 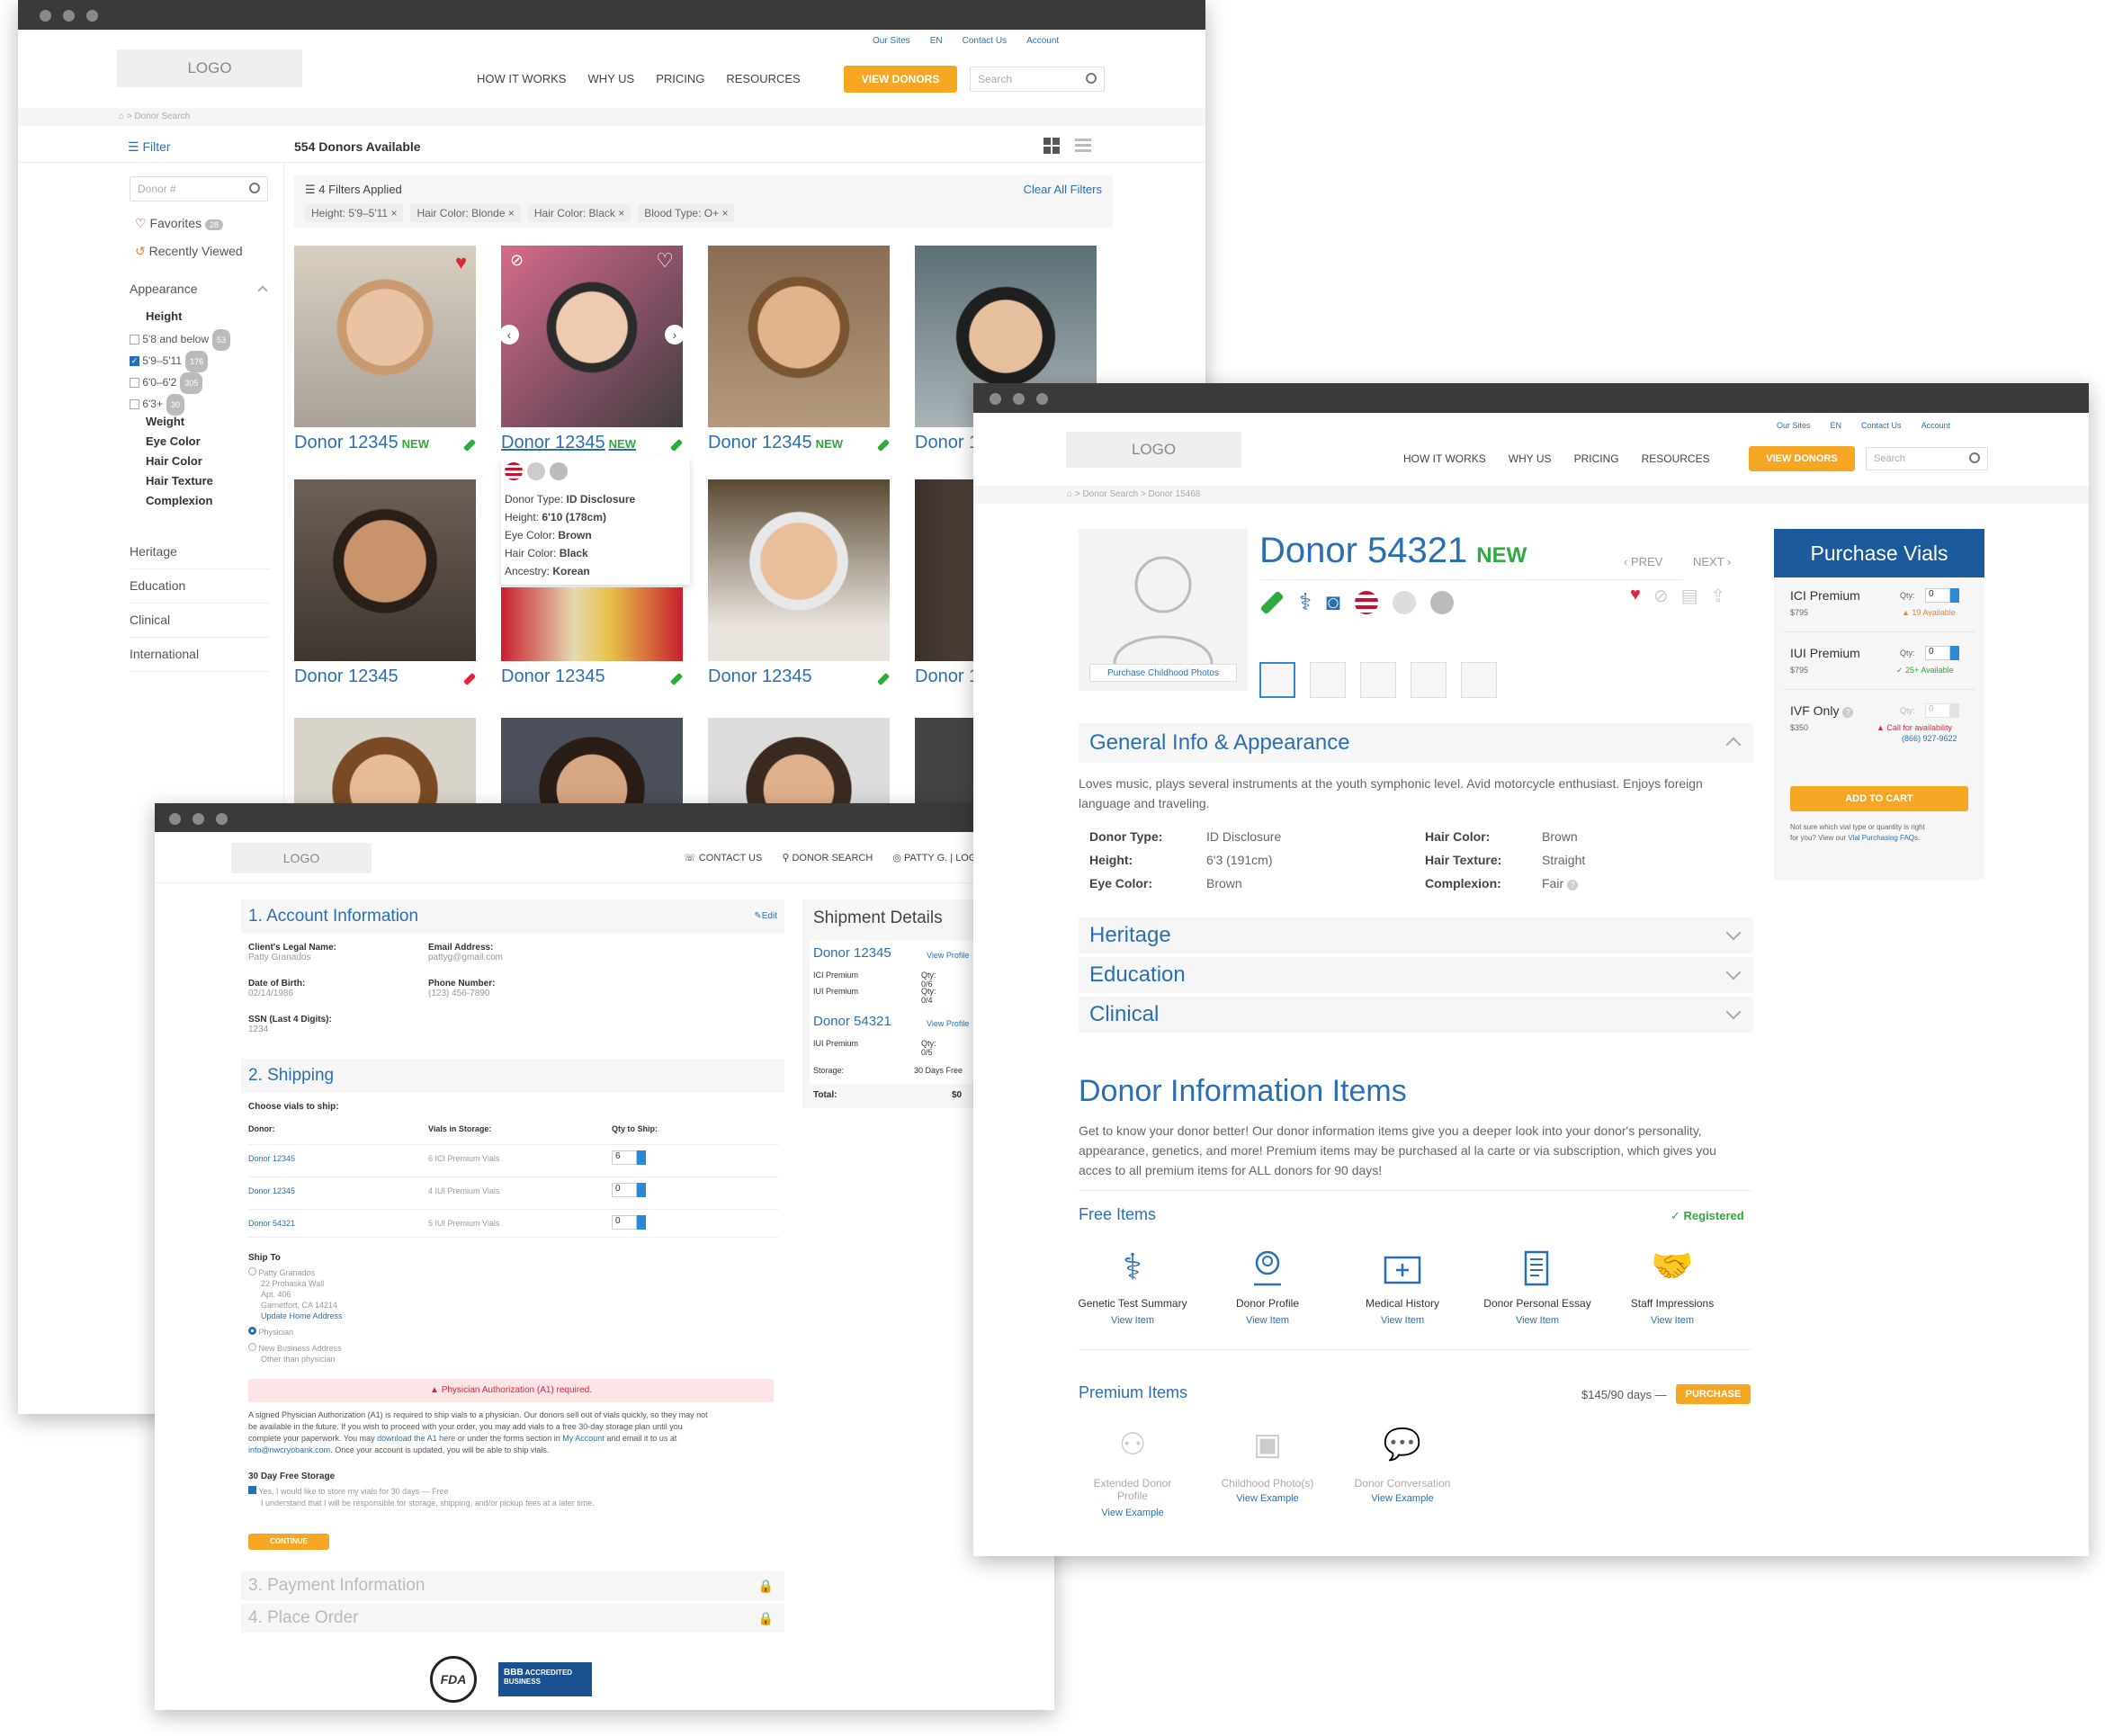 What do you see at coordinates (1802, 458) in the screenshot?
I see `view-donors-button: VIEW DONORS` at bounding box center [1802, 458].